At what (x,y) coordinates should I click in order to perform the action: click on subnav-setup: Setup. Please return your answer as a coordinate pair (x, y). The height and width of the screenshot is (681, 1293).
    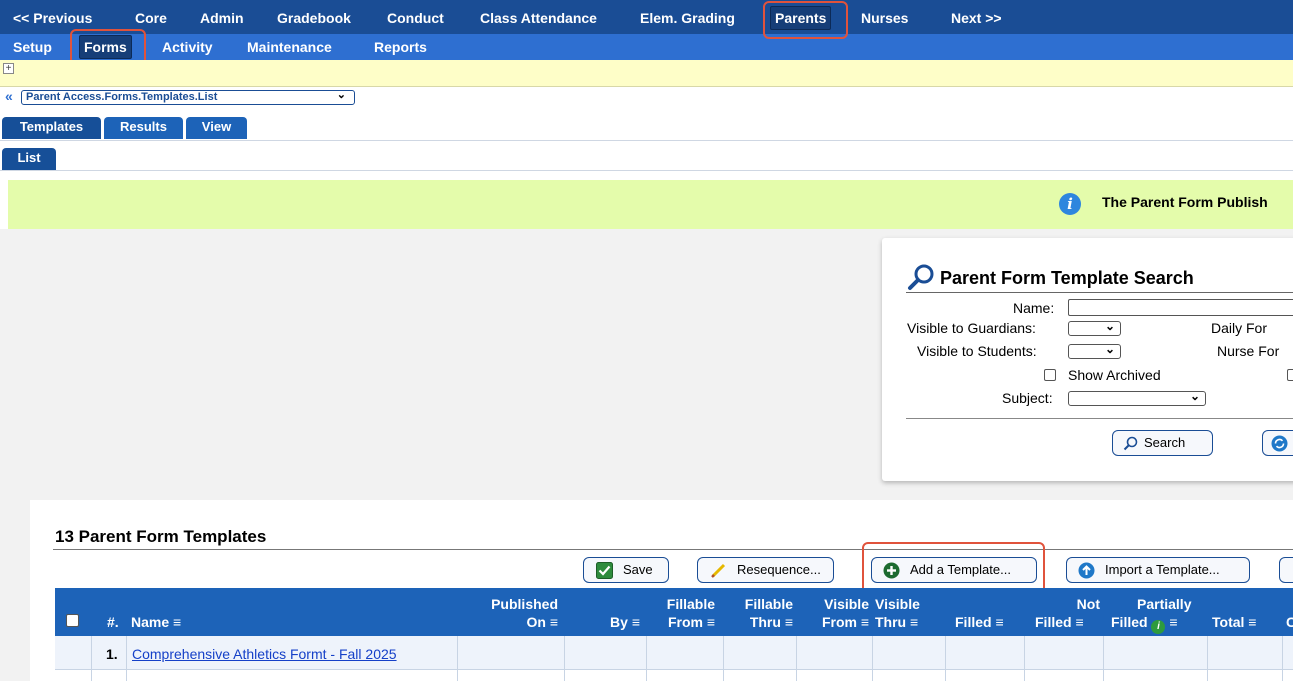
    Looking at the image, I should click on (32, 47).